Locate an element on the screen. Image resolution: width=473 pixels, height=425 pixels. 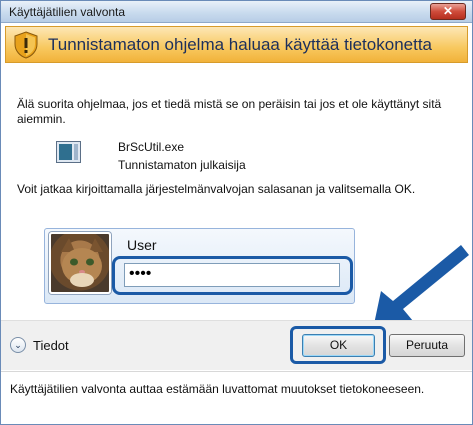
title-bar: Käyttäjätilien valvonta ✕ is located at coordinates (236, 12).